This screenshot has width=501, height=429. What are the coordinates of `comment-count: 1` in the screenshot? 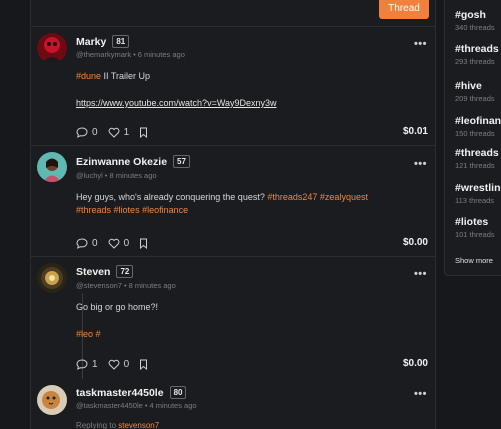 It's located at (95, 364).